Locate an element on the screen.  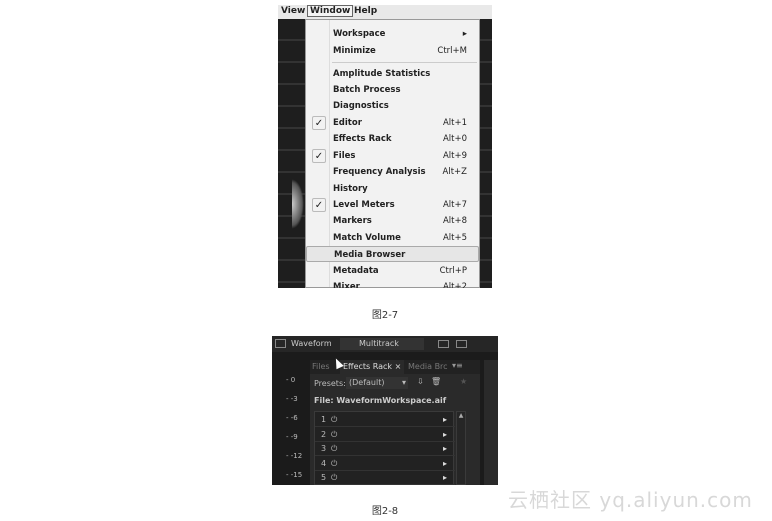
menu-item: Batch Process is located at coordinates (392, 90).